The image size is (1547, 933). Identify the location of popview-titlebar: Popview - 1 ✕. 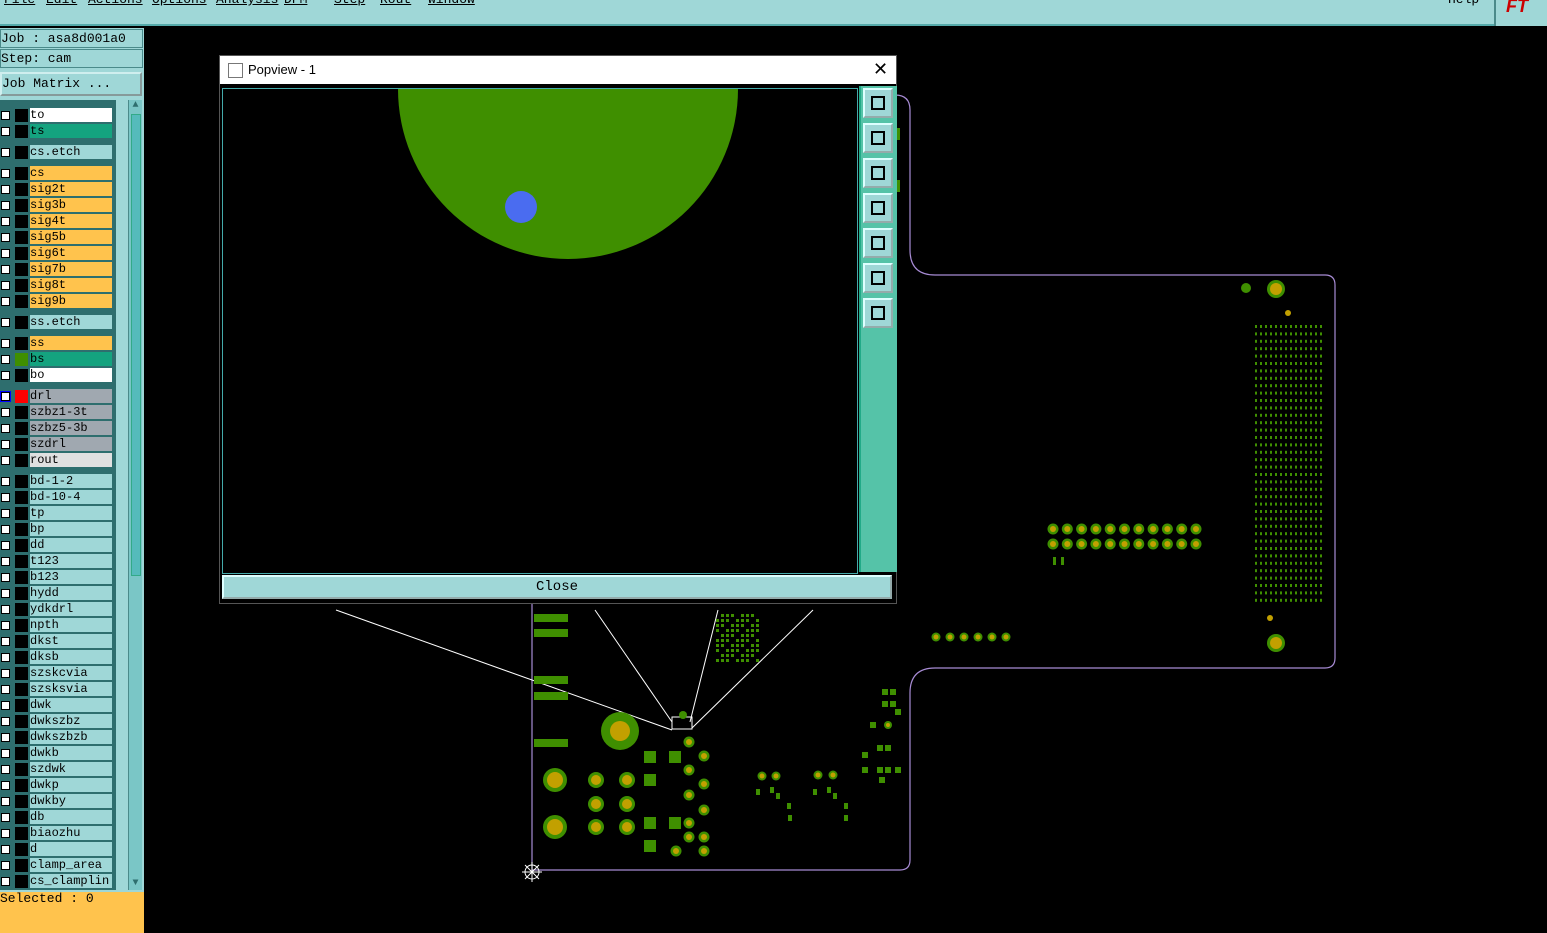
(558, 70).